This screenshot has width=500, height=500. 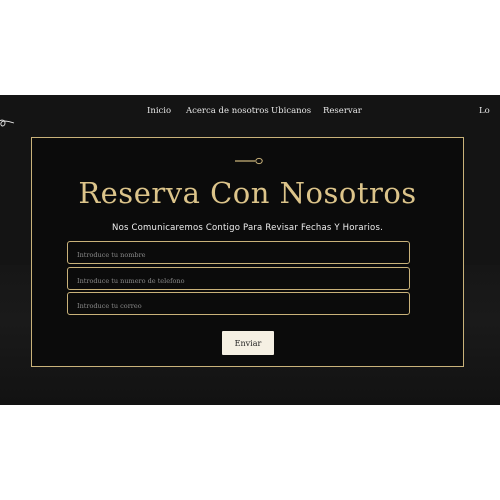 I want to click on nav-item-ubicanos: Ubicanos, so click(x=291, y=111).